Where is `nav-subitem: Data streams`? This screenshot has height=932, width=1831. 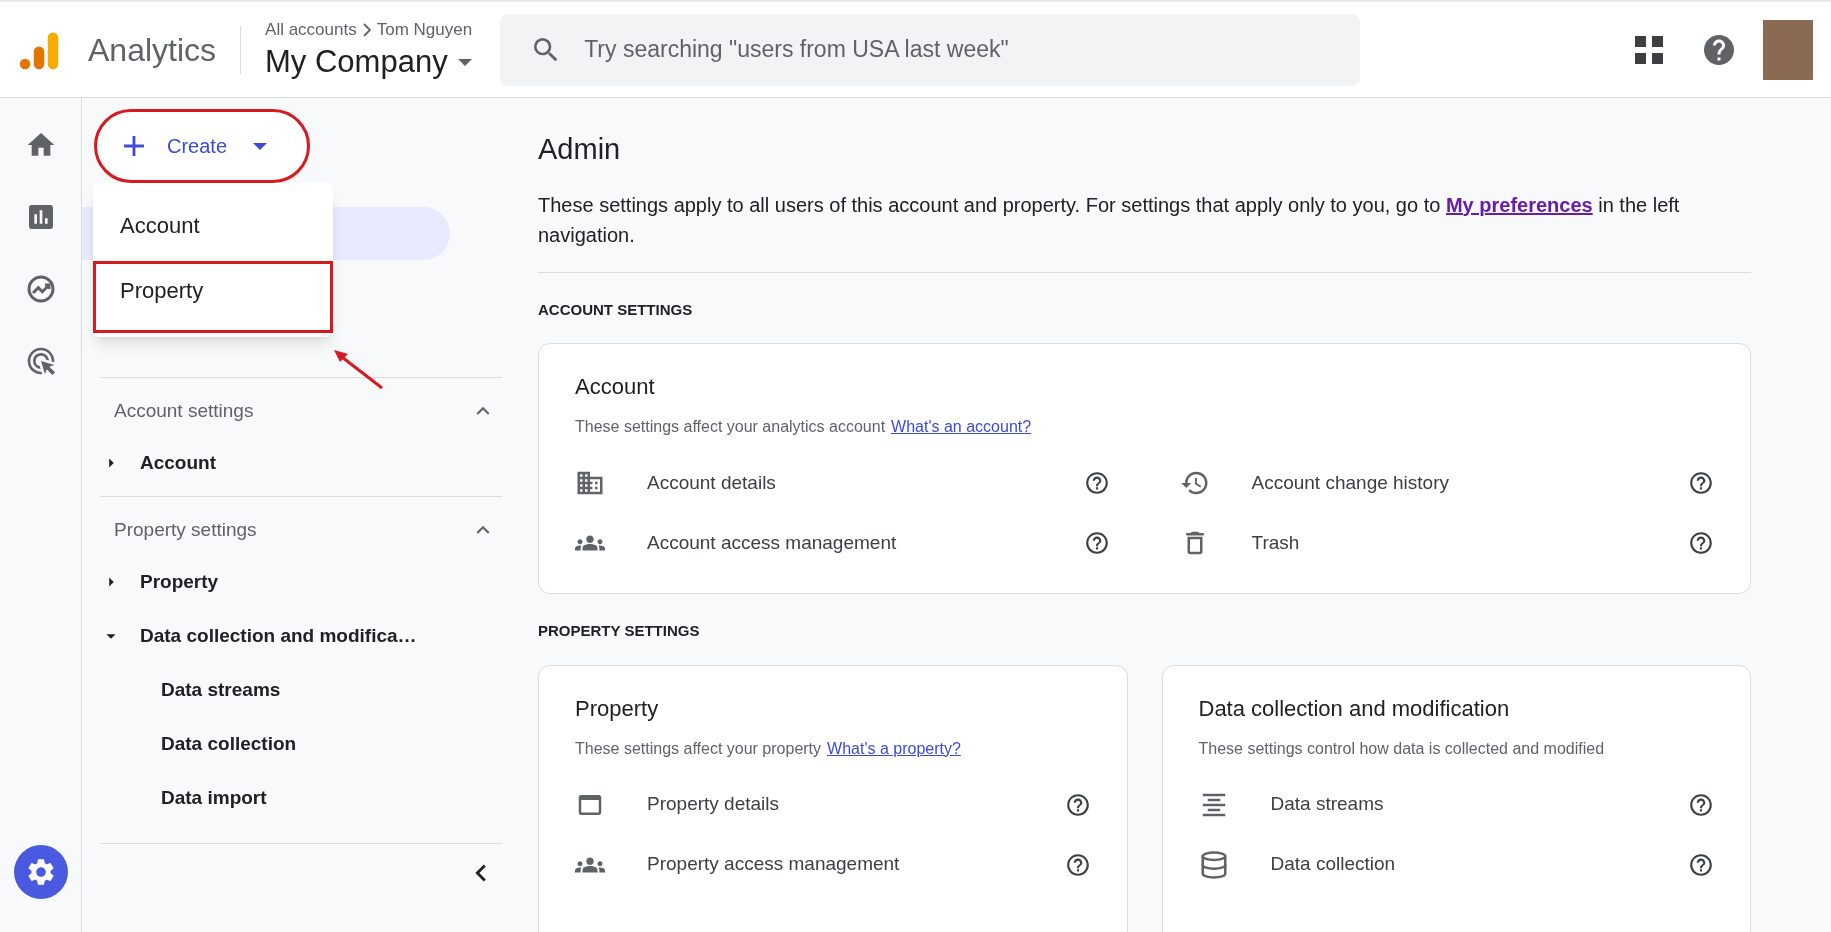 nav-subitem: Data streams is located at coordinates (221, 690).